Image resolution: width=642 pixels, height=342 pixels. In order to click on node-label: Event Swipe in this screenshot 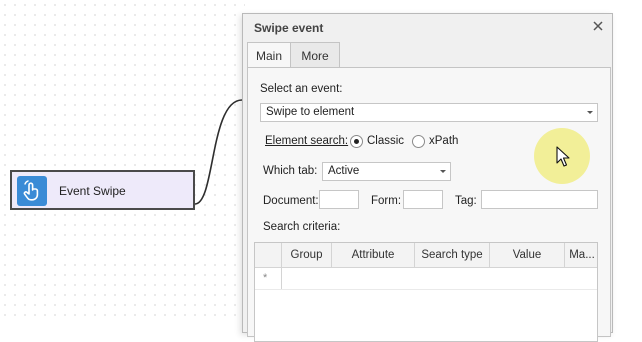, I will do `click(92, 191)`.